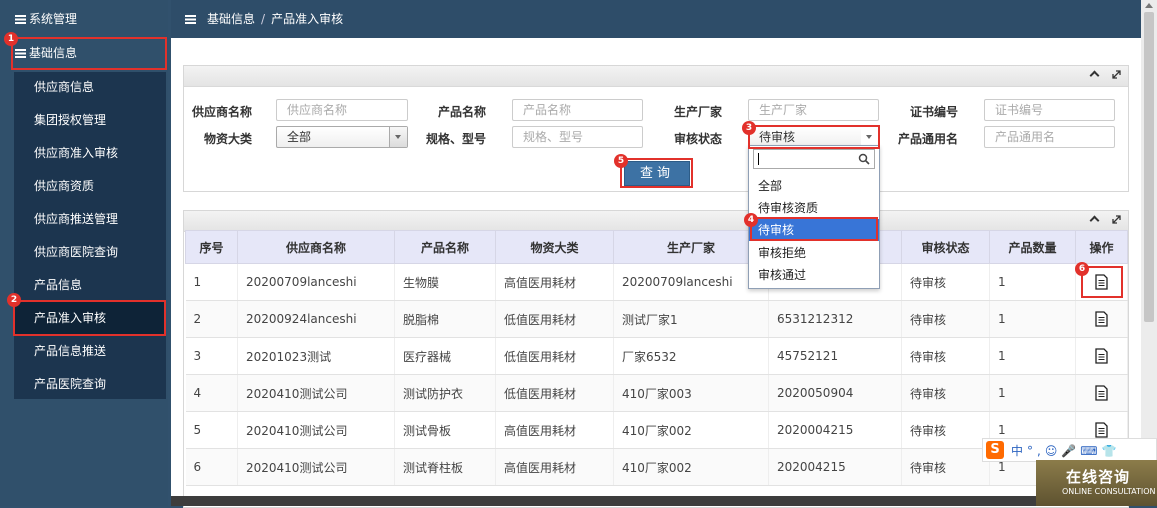 The image size is (1157, 508). Describe the element at coordinates (814, 159) in the screenshot. I see `dropdown-search-input` at that location.